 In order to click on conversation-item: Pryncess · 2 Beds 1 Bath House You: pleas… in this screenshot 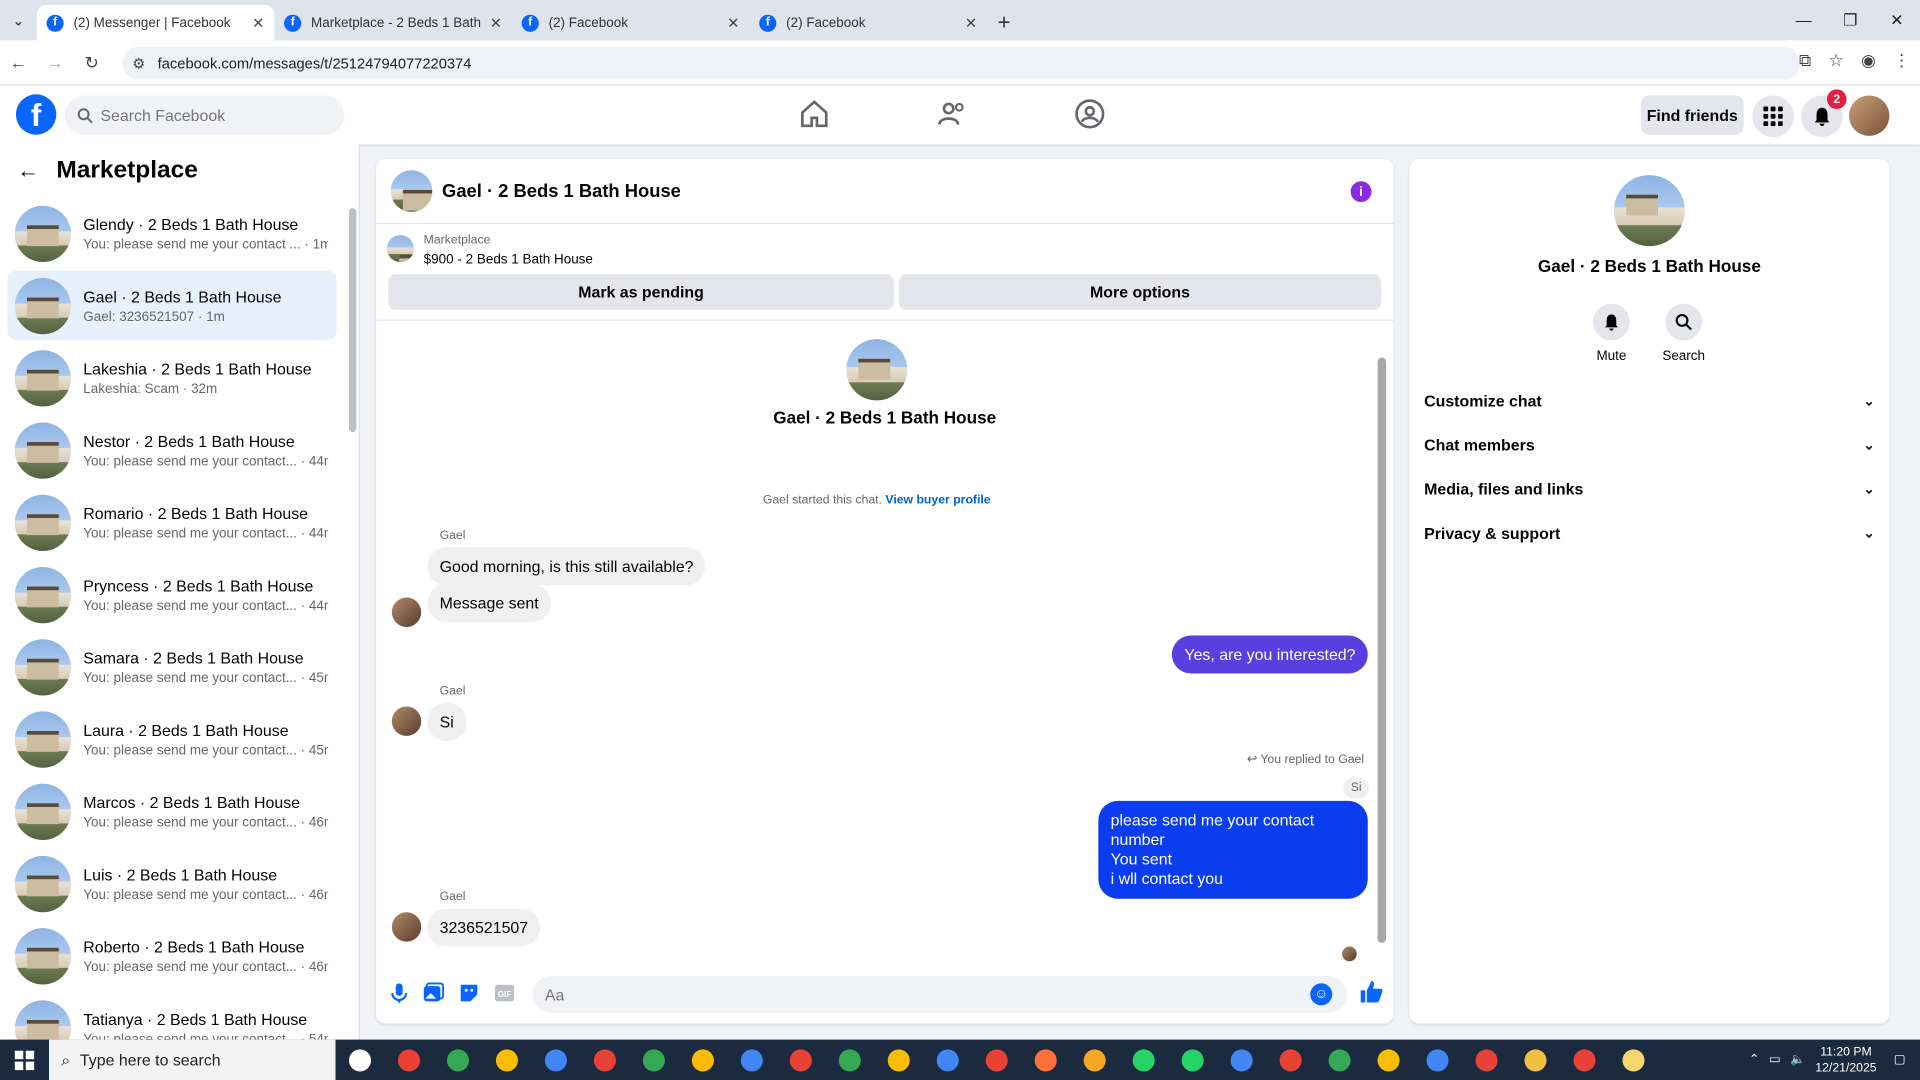, I will do `click(171, 595)`.